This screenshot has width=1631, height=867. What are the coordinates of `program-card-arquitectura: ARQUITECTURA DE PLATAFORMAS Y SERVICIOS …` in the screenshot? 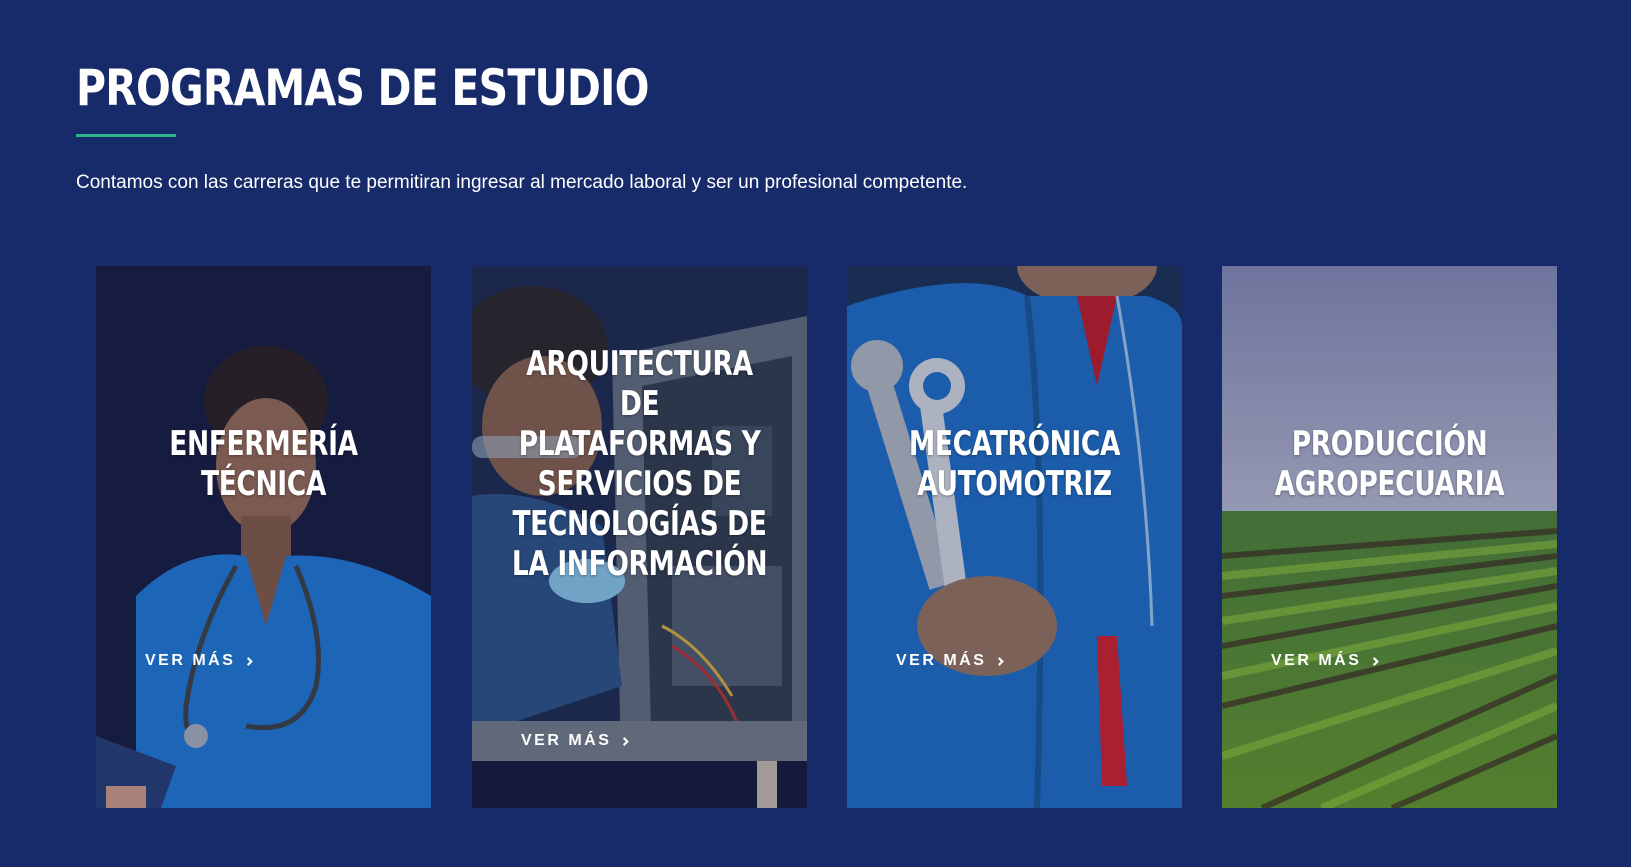 It's located at (639, 537).